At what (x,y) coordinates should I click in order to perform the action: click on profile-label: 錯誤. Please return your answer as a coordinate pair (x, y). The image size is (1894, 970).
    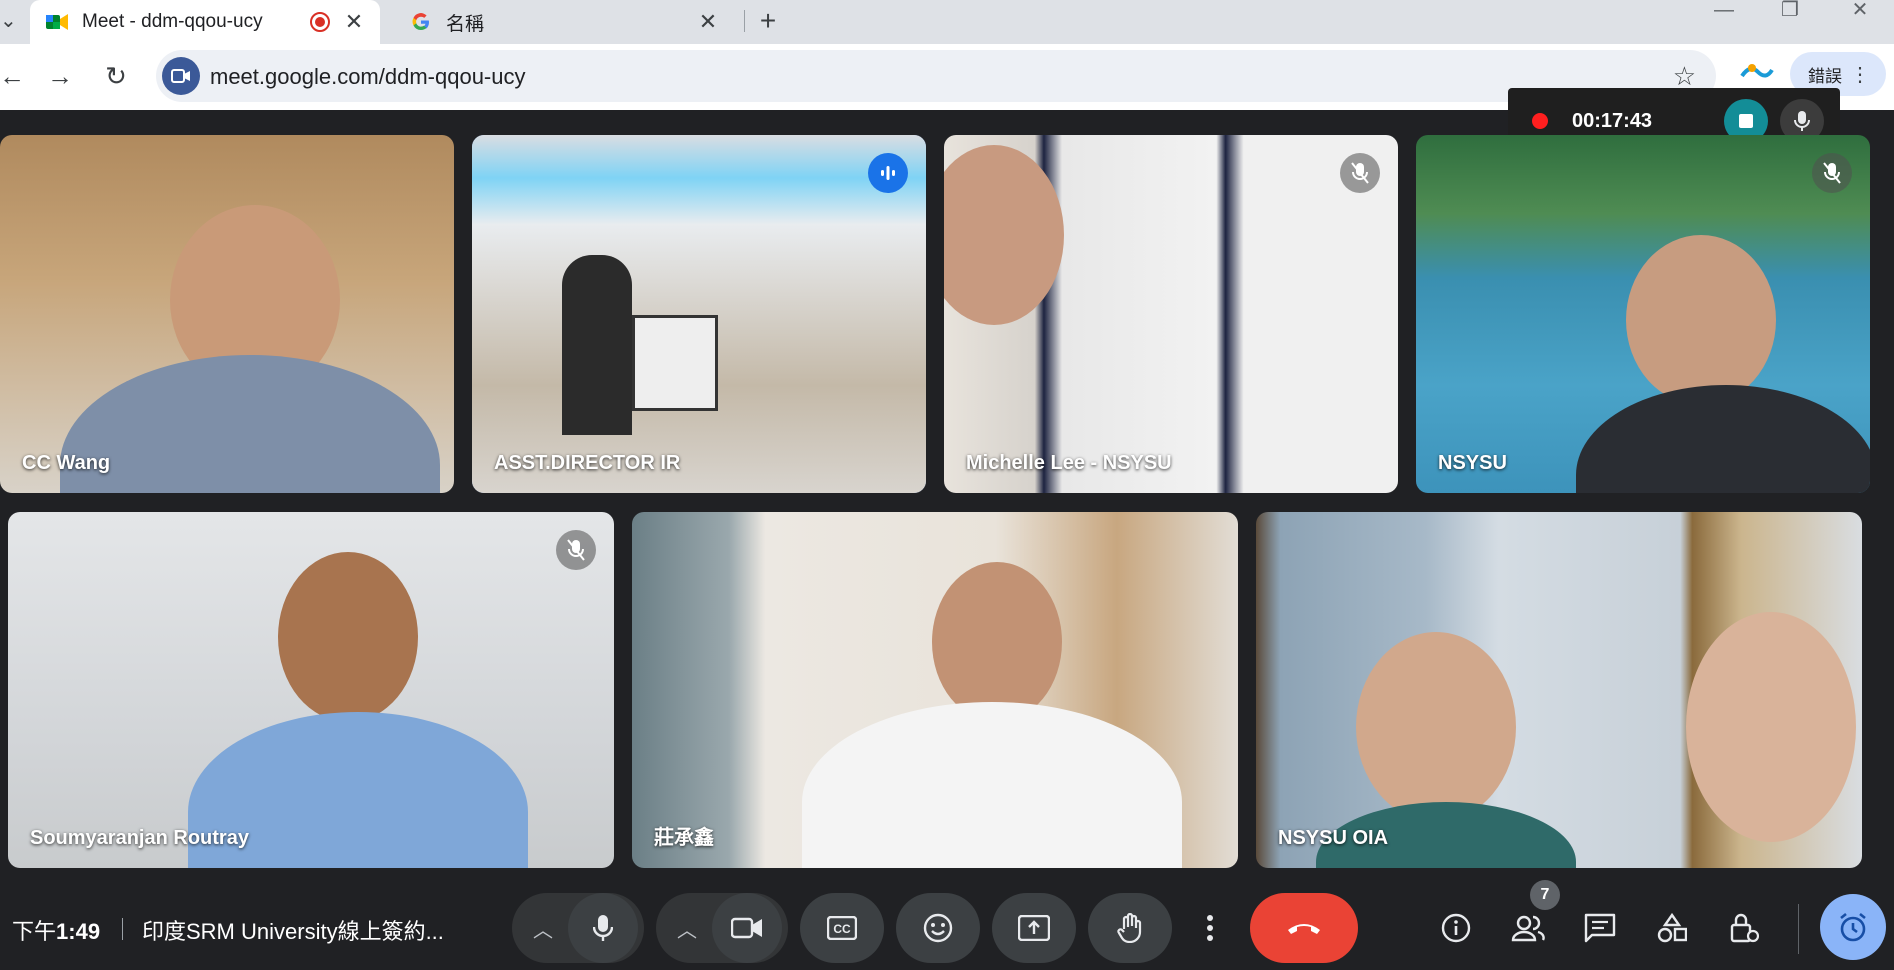
    Looking at the image, I should click on (1825, 76).